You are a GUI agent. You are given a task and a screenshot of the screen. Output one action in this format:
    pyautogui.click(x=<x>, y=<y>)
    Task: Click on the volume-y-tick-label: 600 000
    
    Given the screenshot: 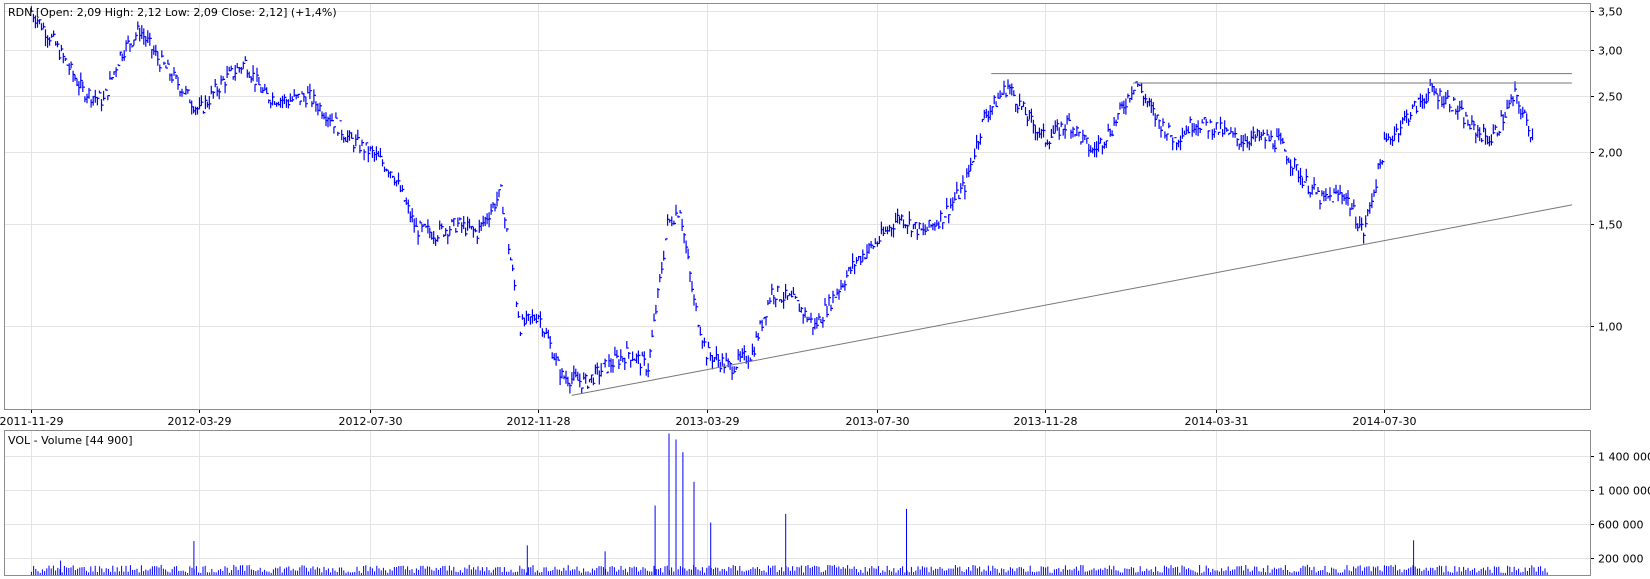 What is the action you would take?
    pyautogui.click(x=1621, y=525)
    